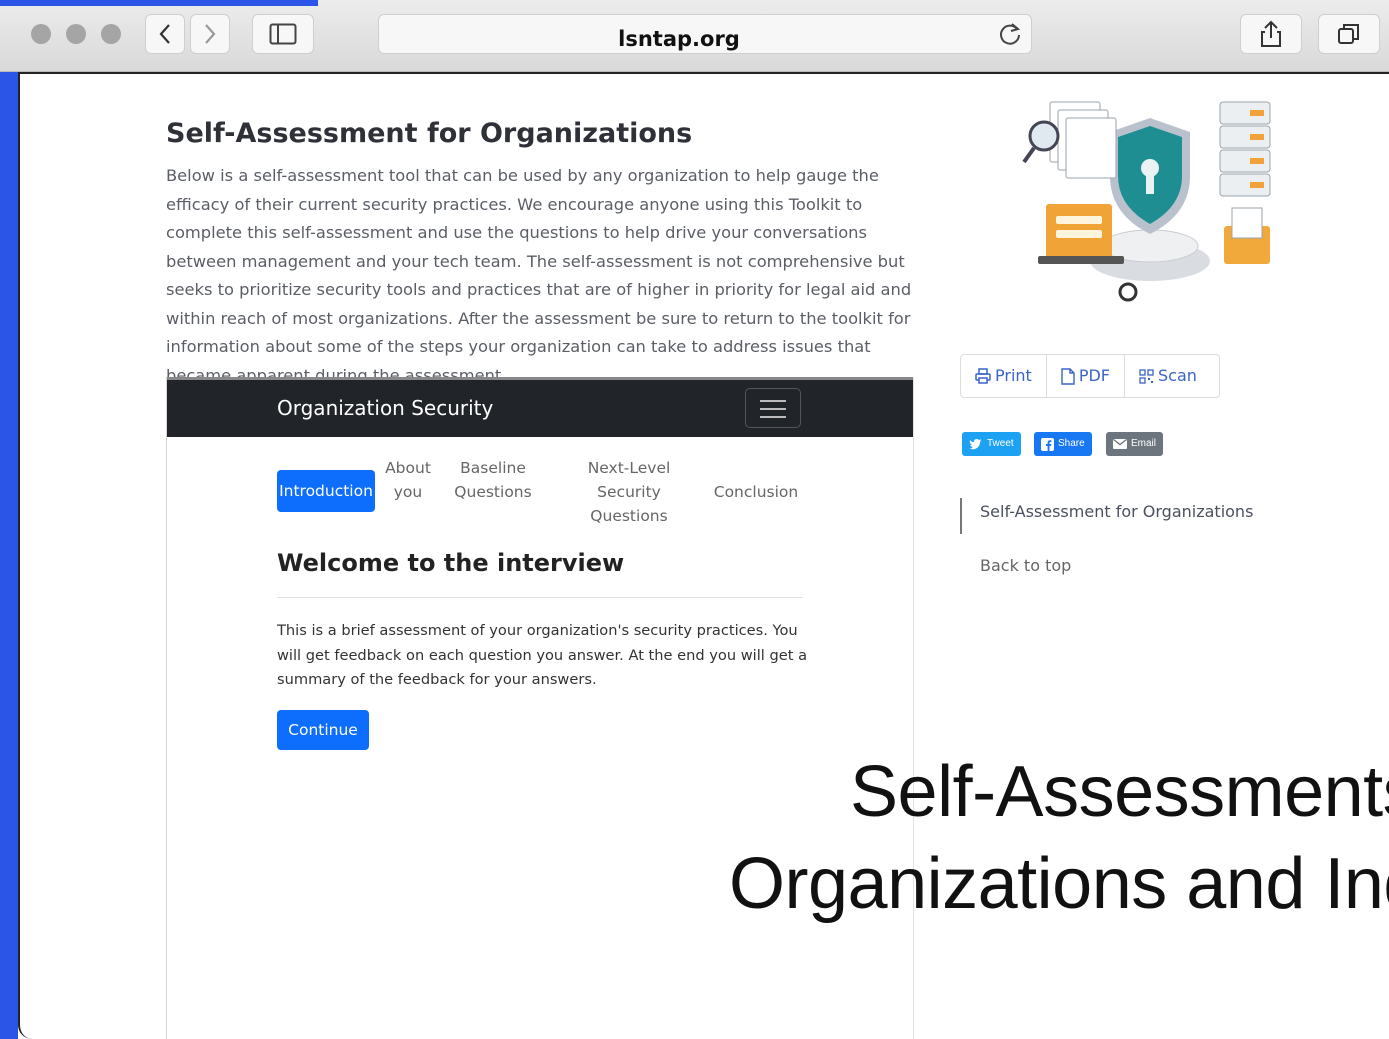  I want to click on share-button, so click(1271, 34).